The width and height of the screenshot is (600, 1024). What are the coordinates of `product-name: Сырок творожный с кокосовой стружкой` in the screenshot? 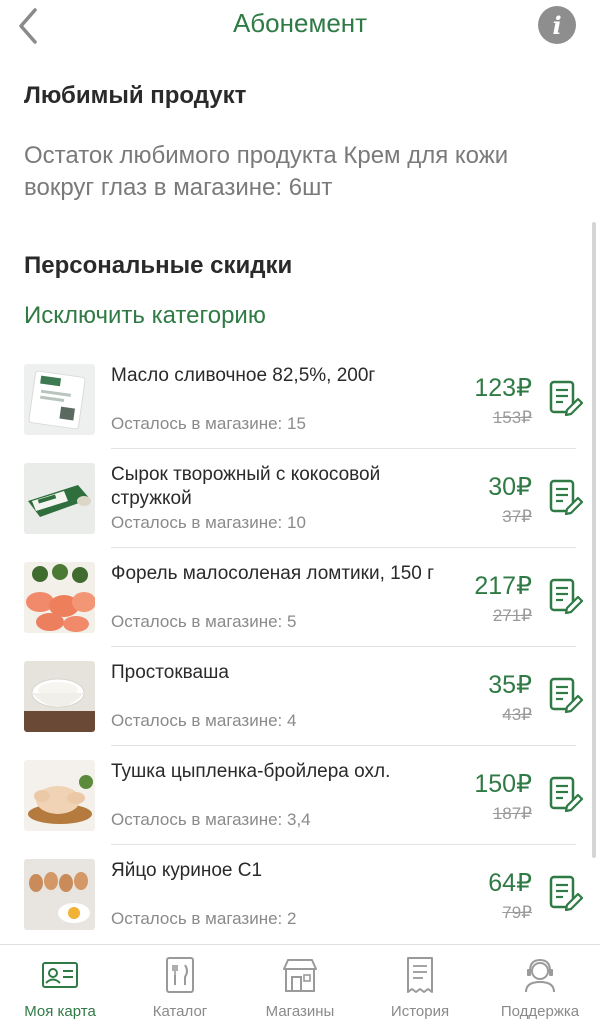 It's located at (246, 486).